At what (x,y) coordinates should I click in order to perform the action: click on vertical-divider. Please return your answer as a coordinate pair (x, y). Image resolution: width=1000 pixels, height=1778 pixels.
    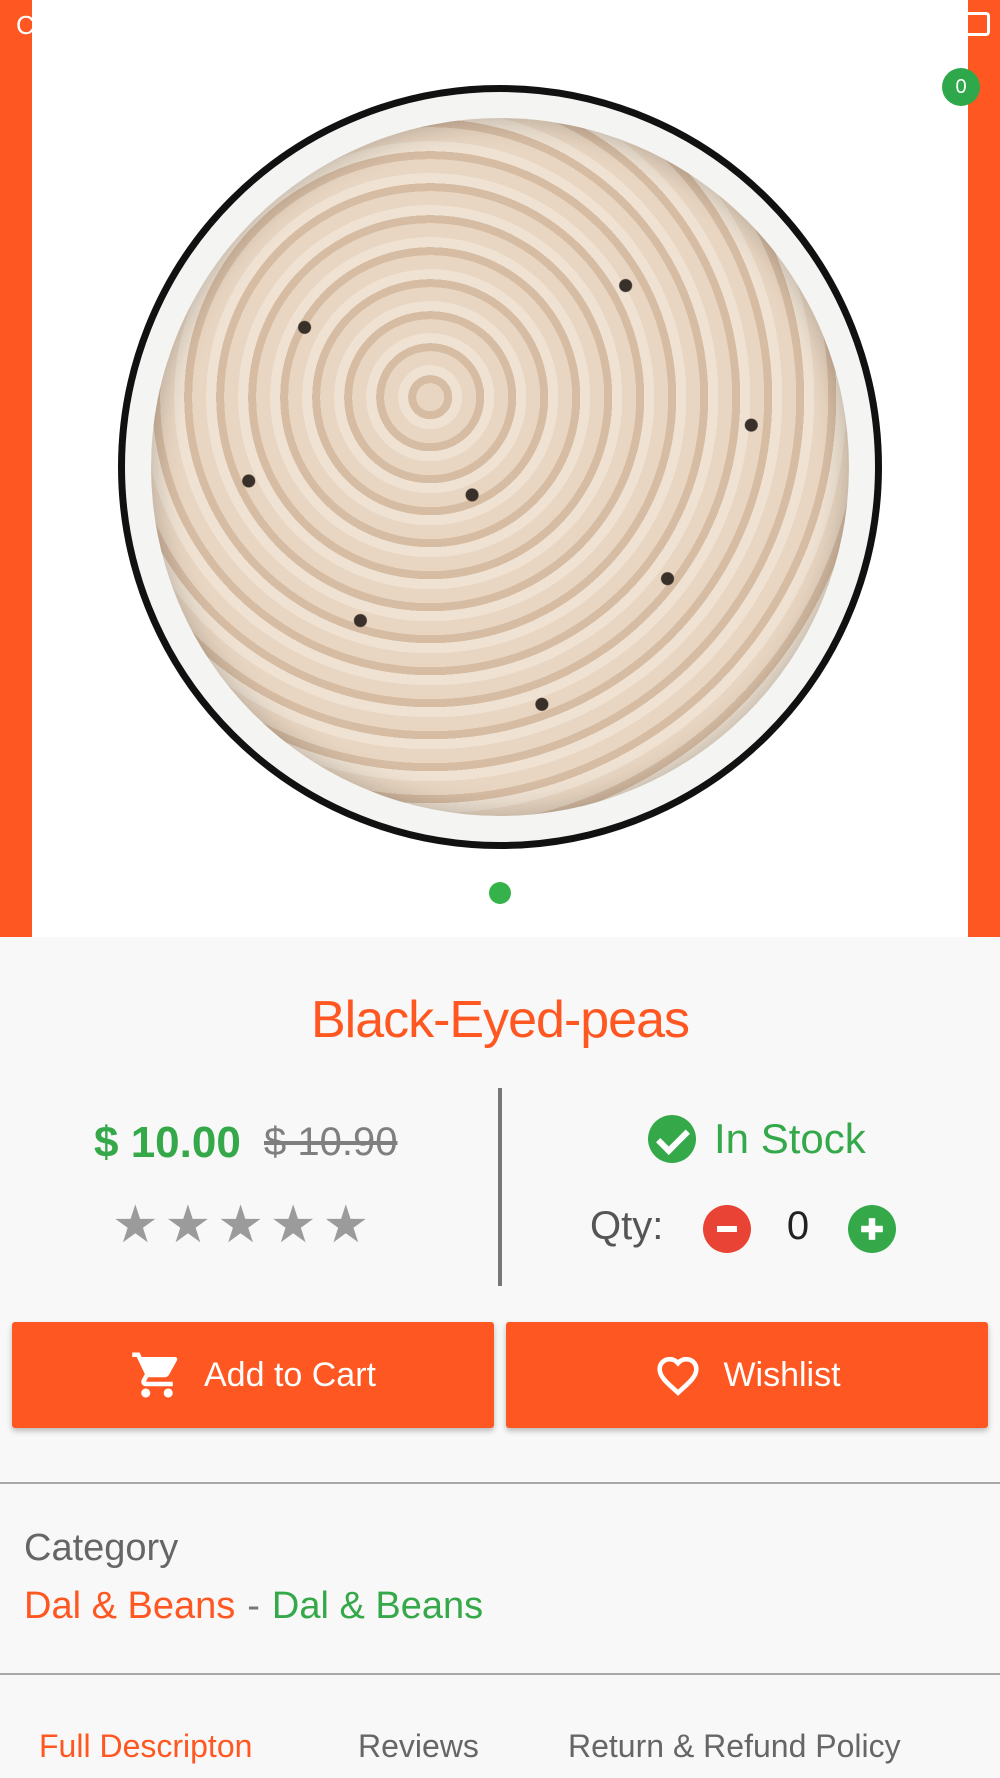
    Looking at the image, I should click on (500, 1187).